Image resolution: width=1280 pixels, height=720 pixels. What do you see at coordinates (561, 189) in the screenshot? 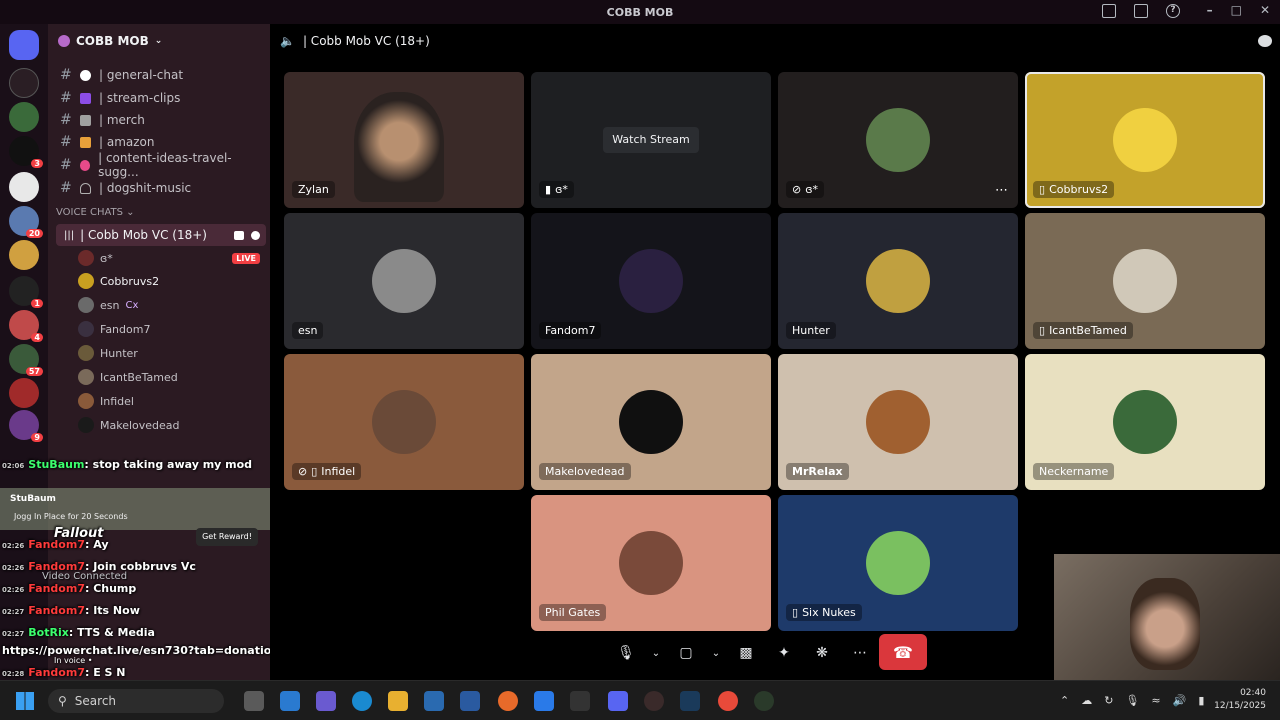
I see `participant-name: ɞ*` at bounding box center [561, 189].